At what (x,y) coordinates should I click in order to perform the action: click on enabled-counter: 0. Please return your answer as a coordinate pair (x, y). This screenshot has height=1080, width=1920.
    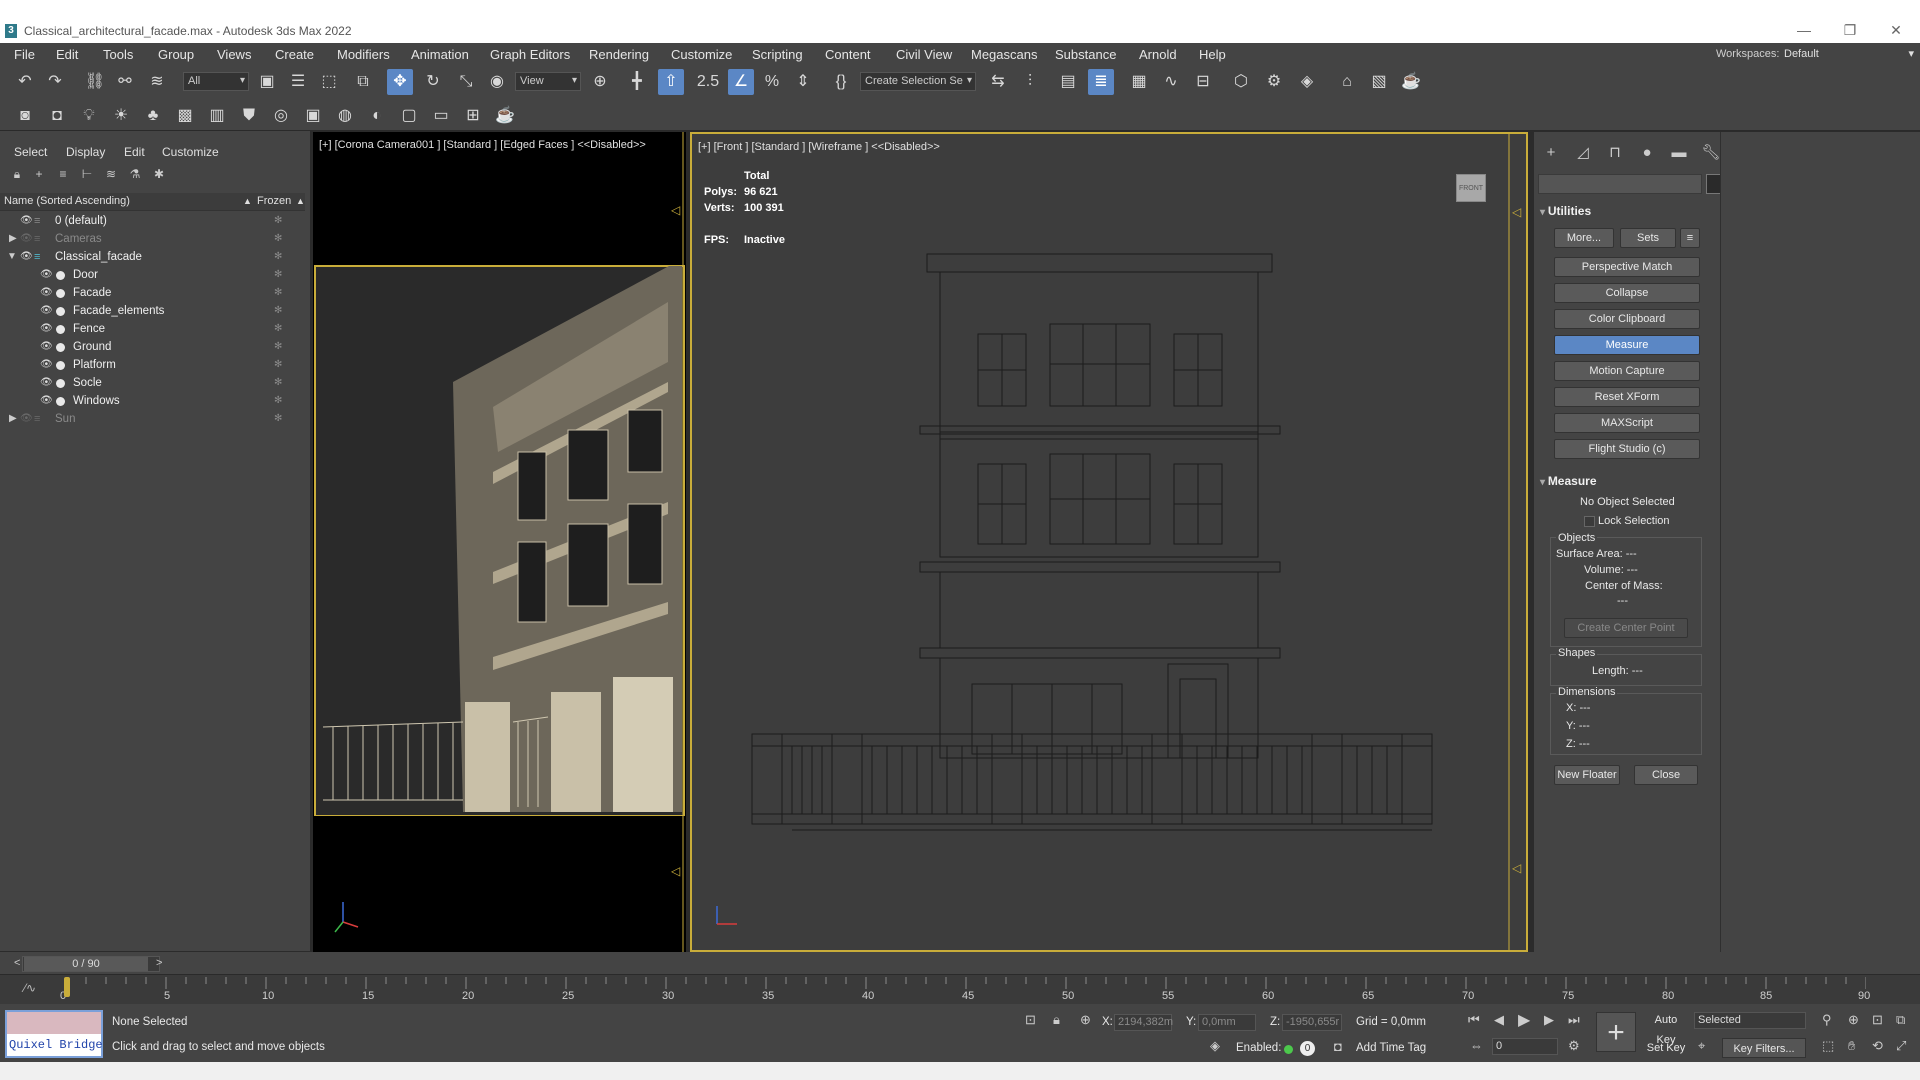
    Looking at the image, I should click on (1307, 1048).